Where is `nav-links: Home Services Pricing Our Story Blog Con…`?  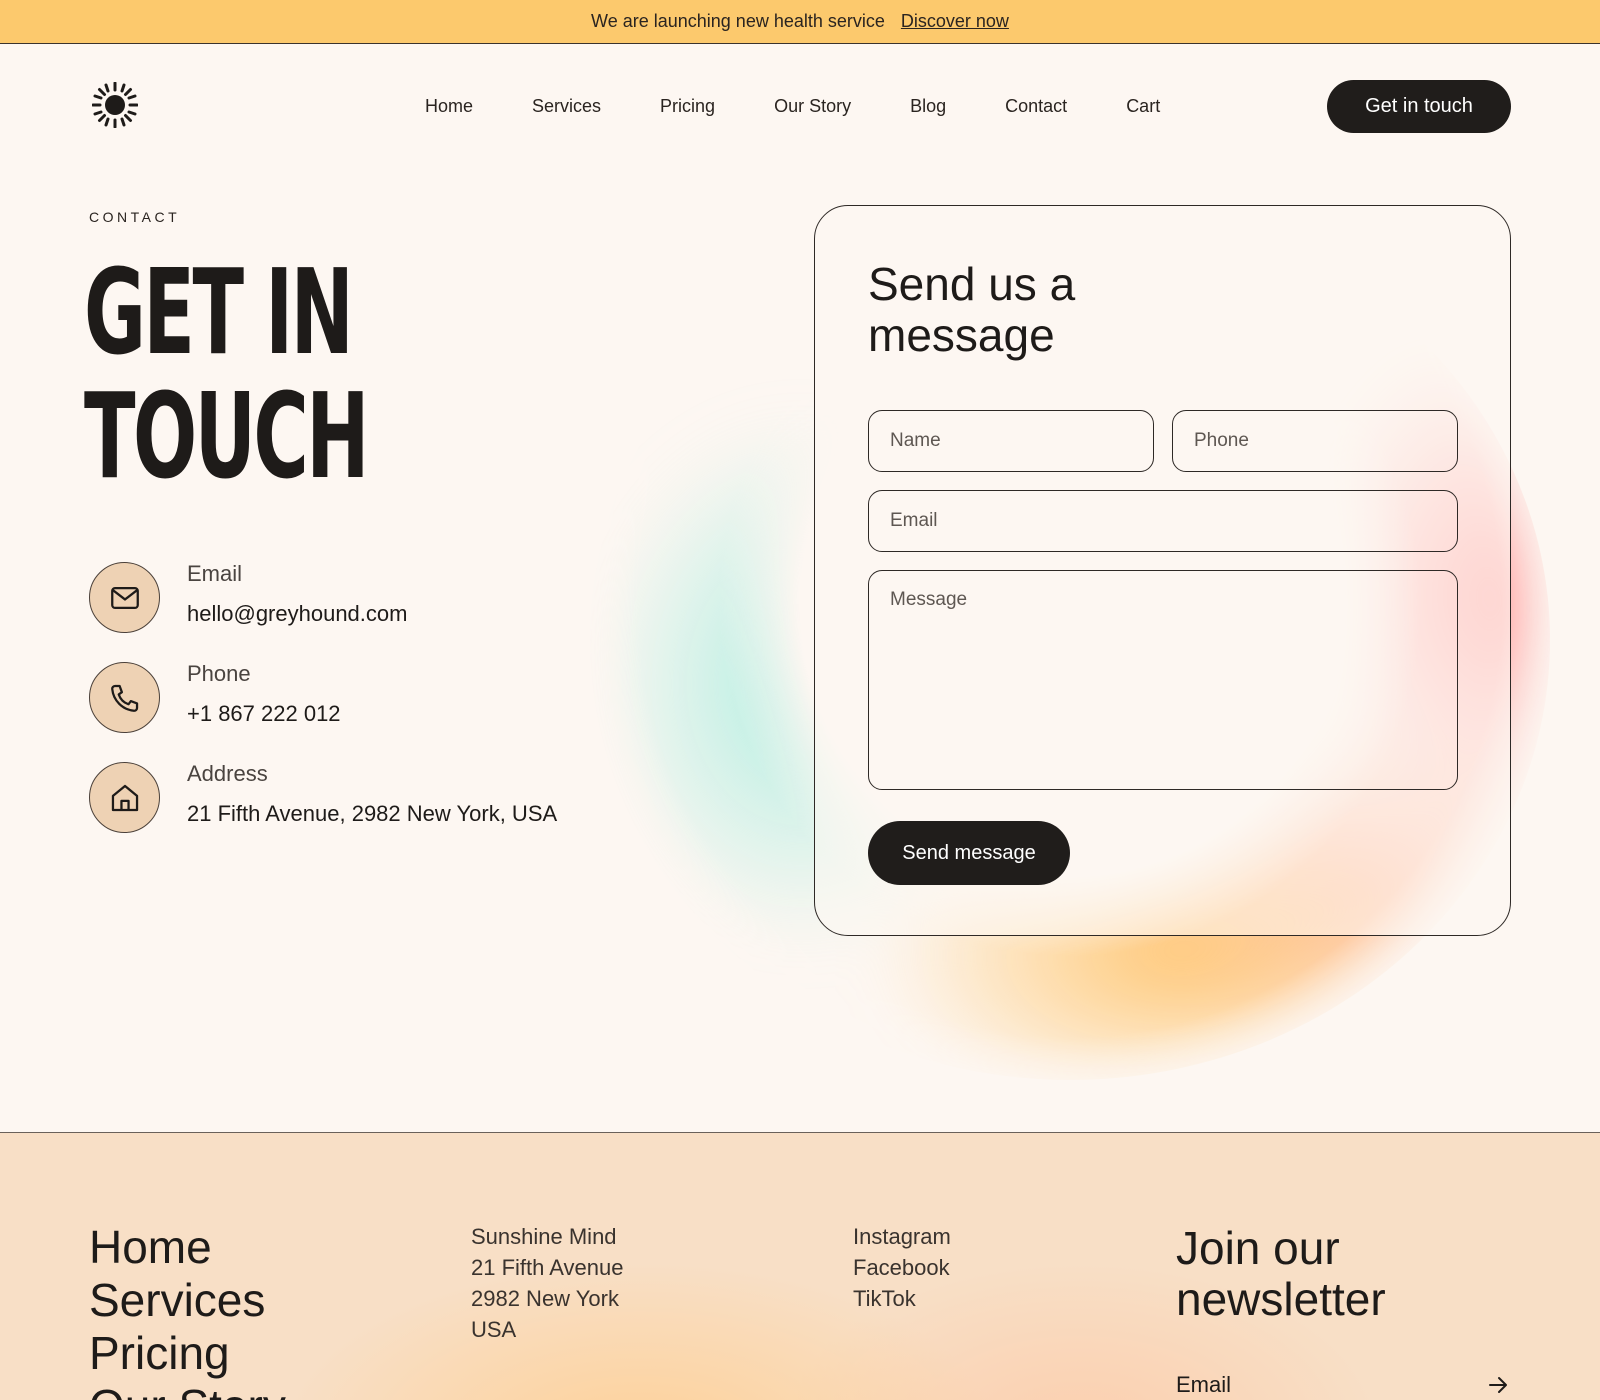 nav-links: Home Services Pricing Our Story Blog Con… is located at coordinates (822, 106).